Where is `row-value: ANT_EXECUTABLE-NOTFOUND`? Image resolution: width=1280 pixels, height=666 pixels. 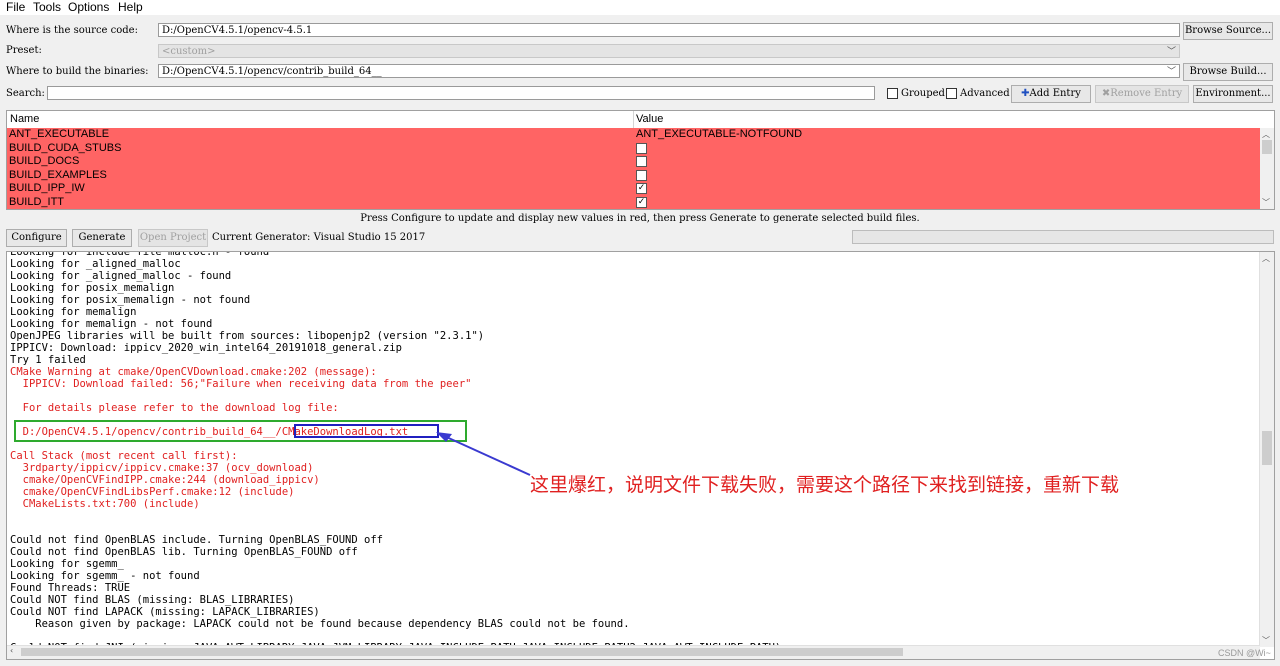
row-value: ANT_EXECUTABLE-NOTFOUND is located at coordinates (719, 135).